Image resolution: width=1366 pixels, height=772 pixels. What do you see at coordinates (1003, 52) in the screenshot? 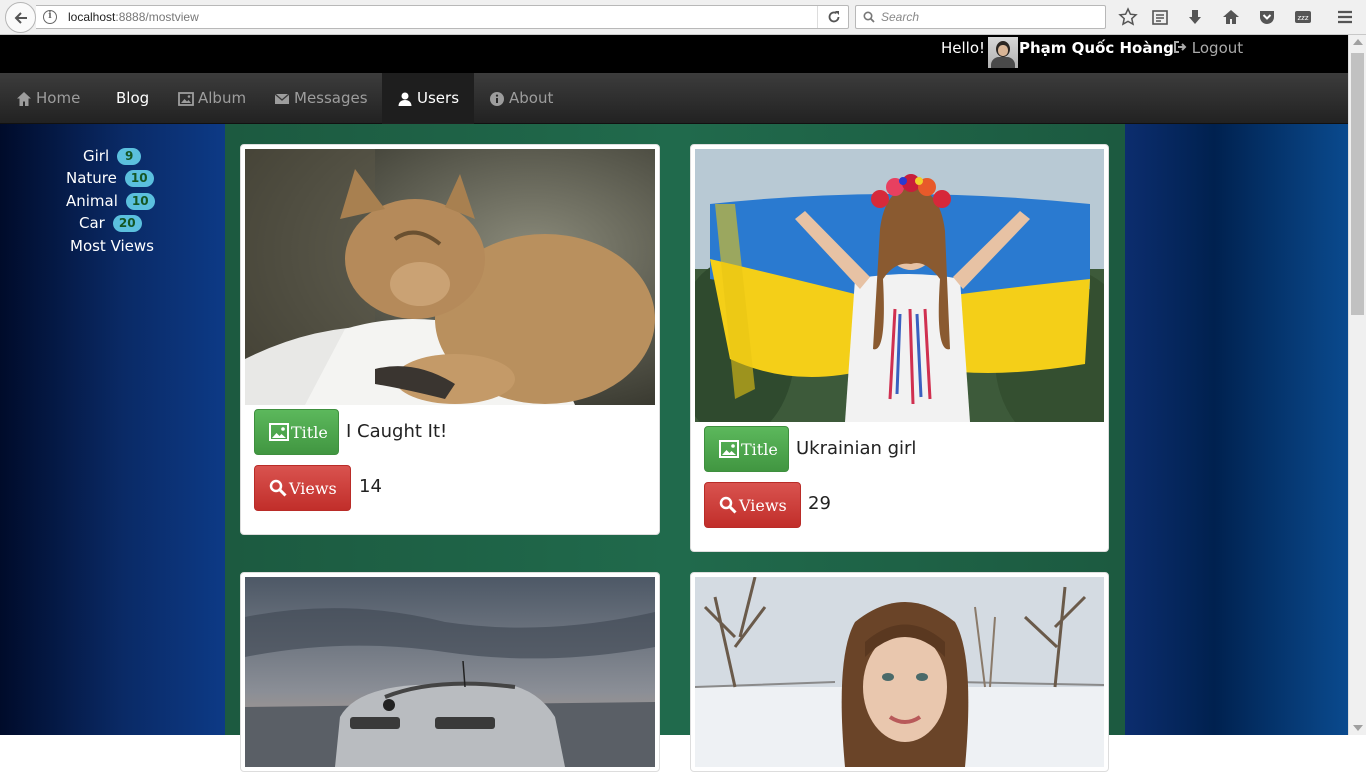
I see `avatar` at bounding box center [1003, 52].